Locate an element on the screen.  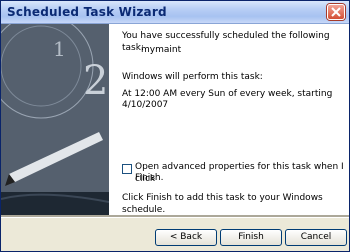
cancel-button: Cancel is located at coordinates (316, 237).